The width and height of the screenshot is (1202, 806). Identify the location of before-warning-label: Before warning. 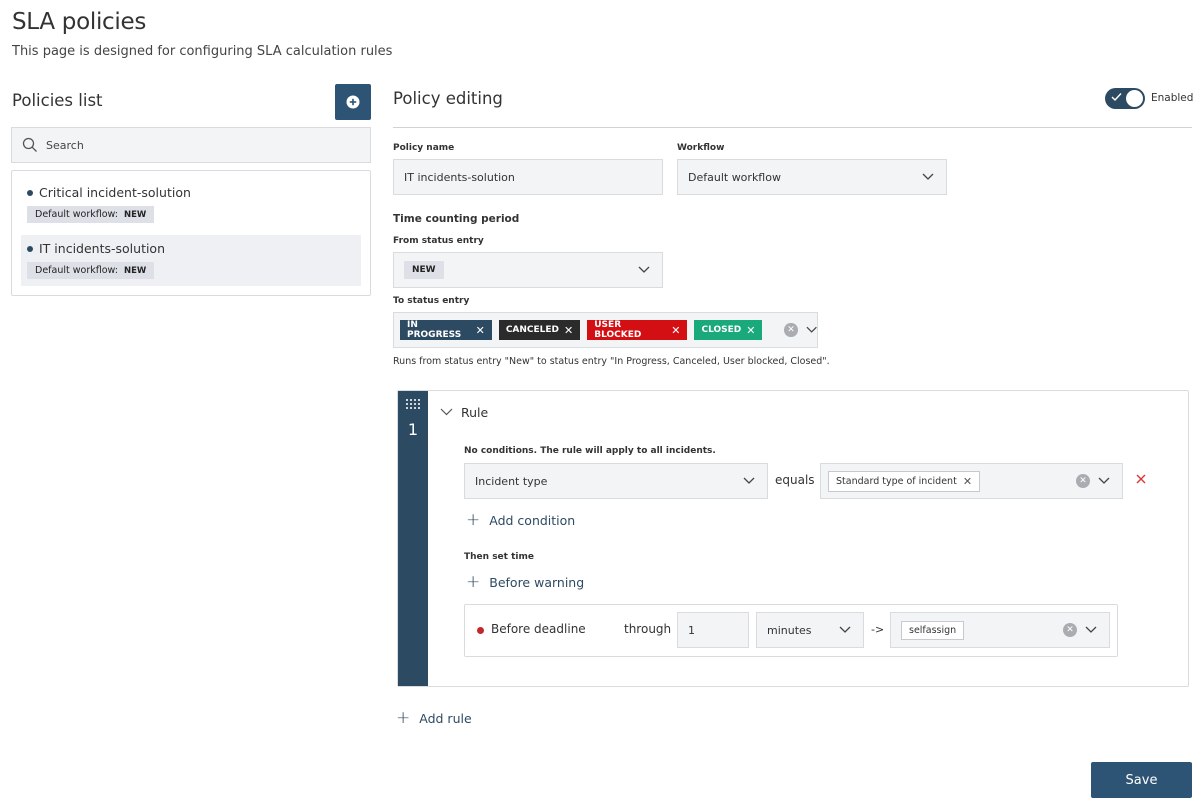
(537, 582).